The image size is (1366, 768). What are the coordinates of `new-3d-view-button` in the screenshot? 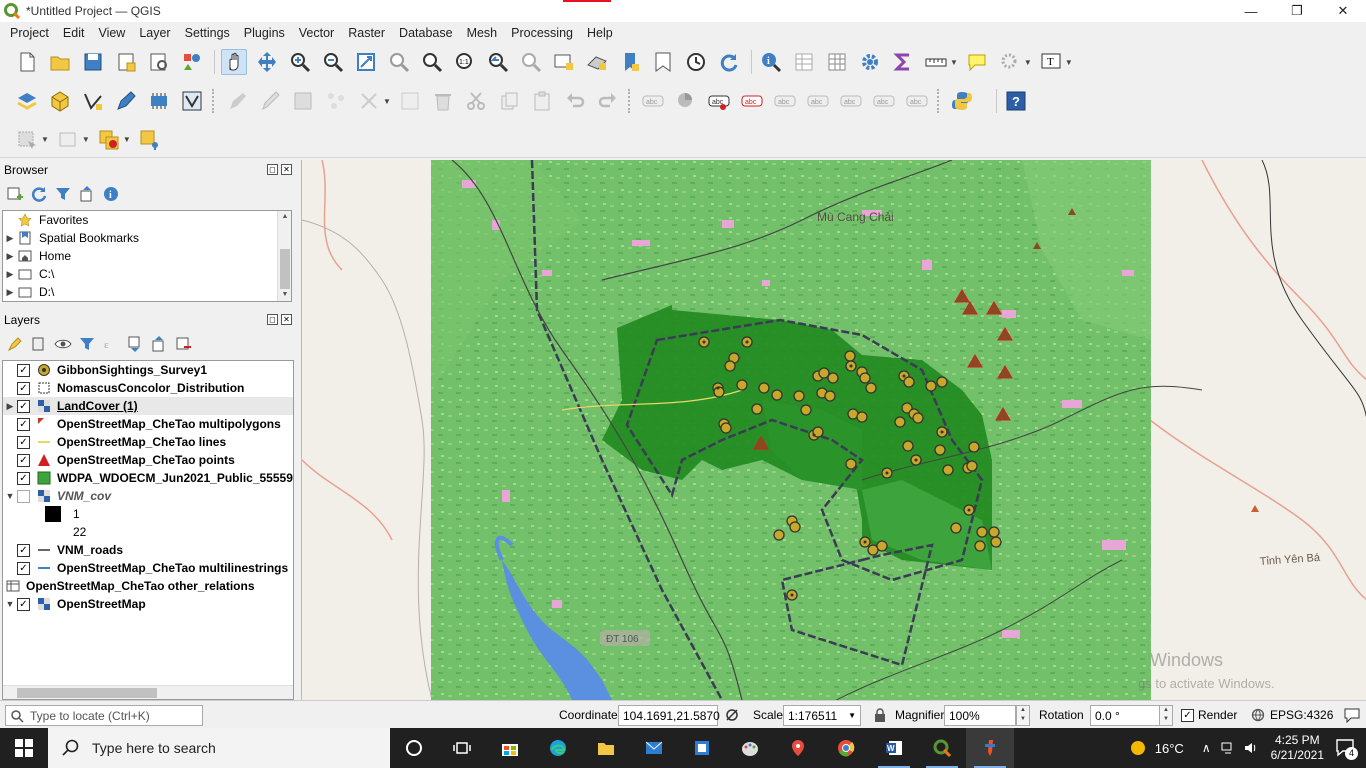 It's located at (597, 62).